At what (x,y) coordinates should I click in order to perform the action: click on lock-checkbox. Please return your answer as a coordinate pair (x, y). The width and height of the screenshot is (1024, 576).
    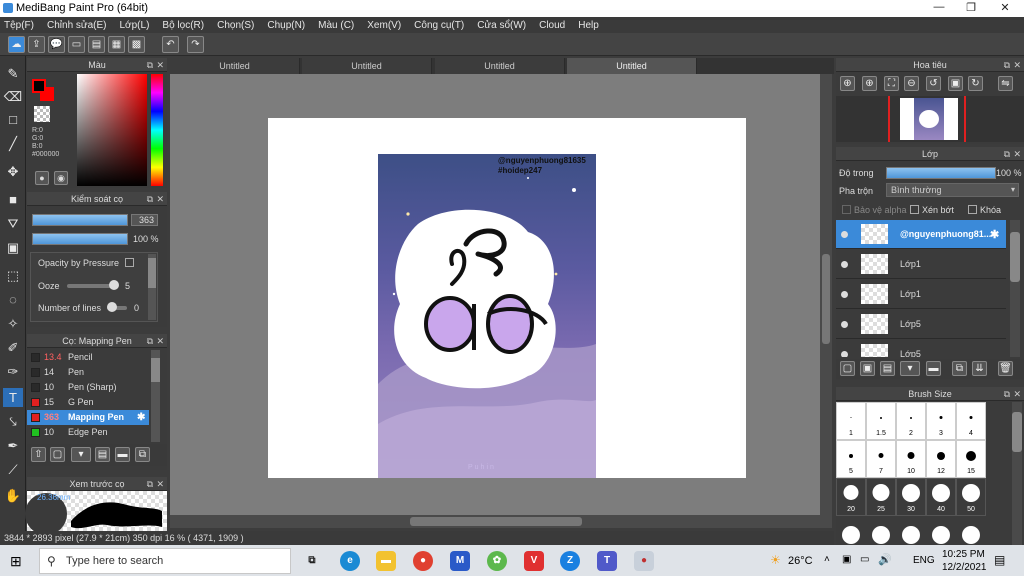
    Looking at the image, I should click on (972, 209).